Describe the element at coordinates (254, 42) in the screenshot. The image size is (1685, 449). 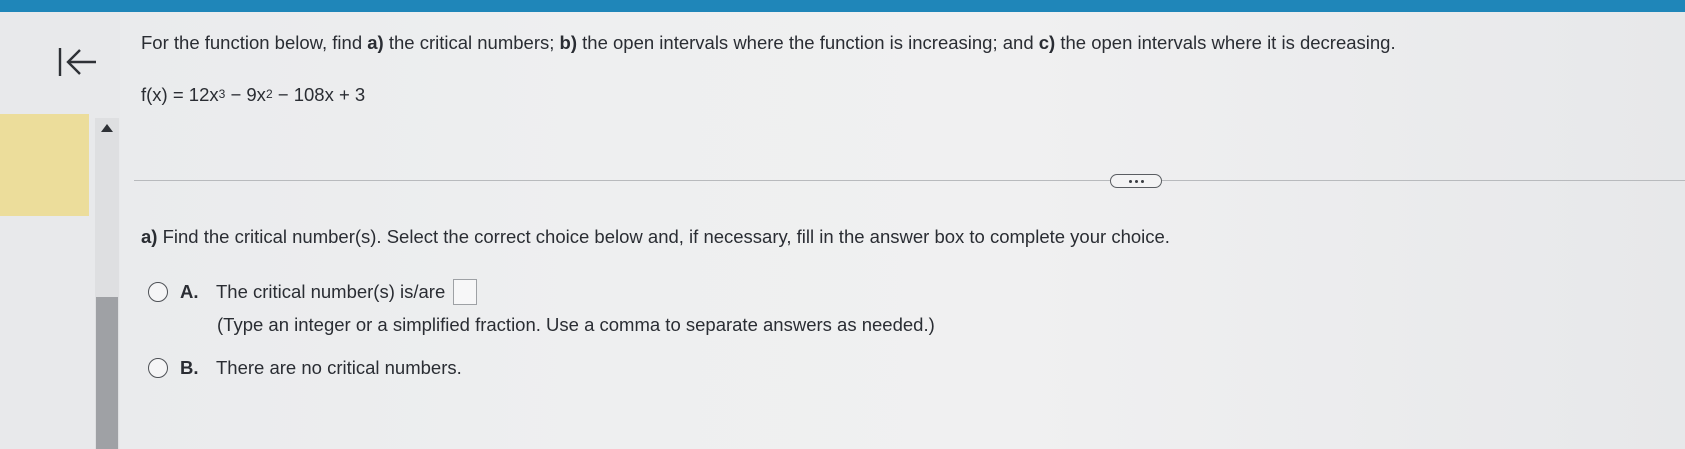
I see `intro-text-1: For the function below, find` at that location.